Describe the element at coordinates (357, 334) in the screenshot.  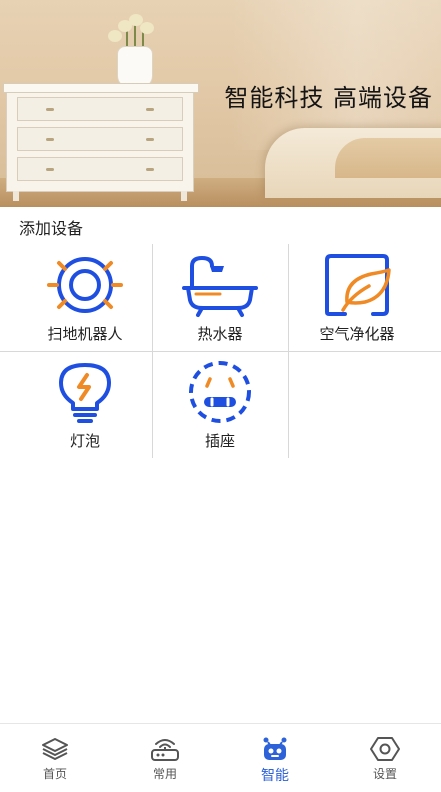
I see `device-label: 空气净化器` at that location.